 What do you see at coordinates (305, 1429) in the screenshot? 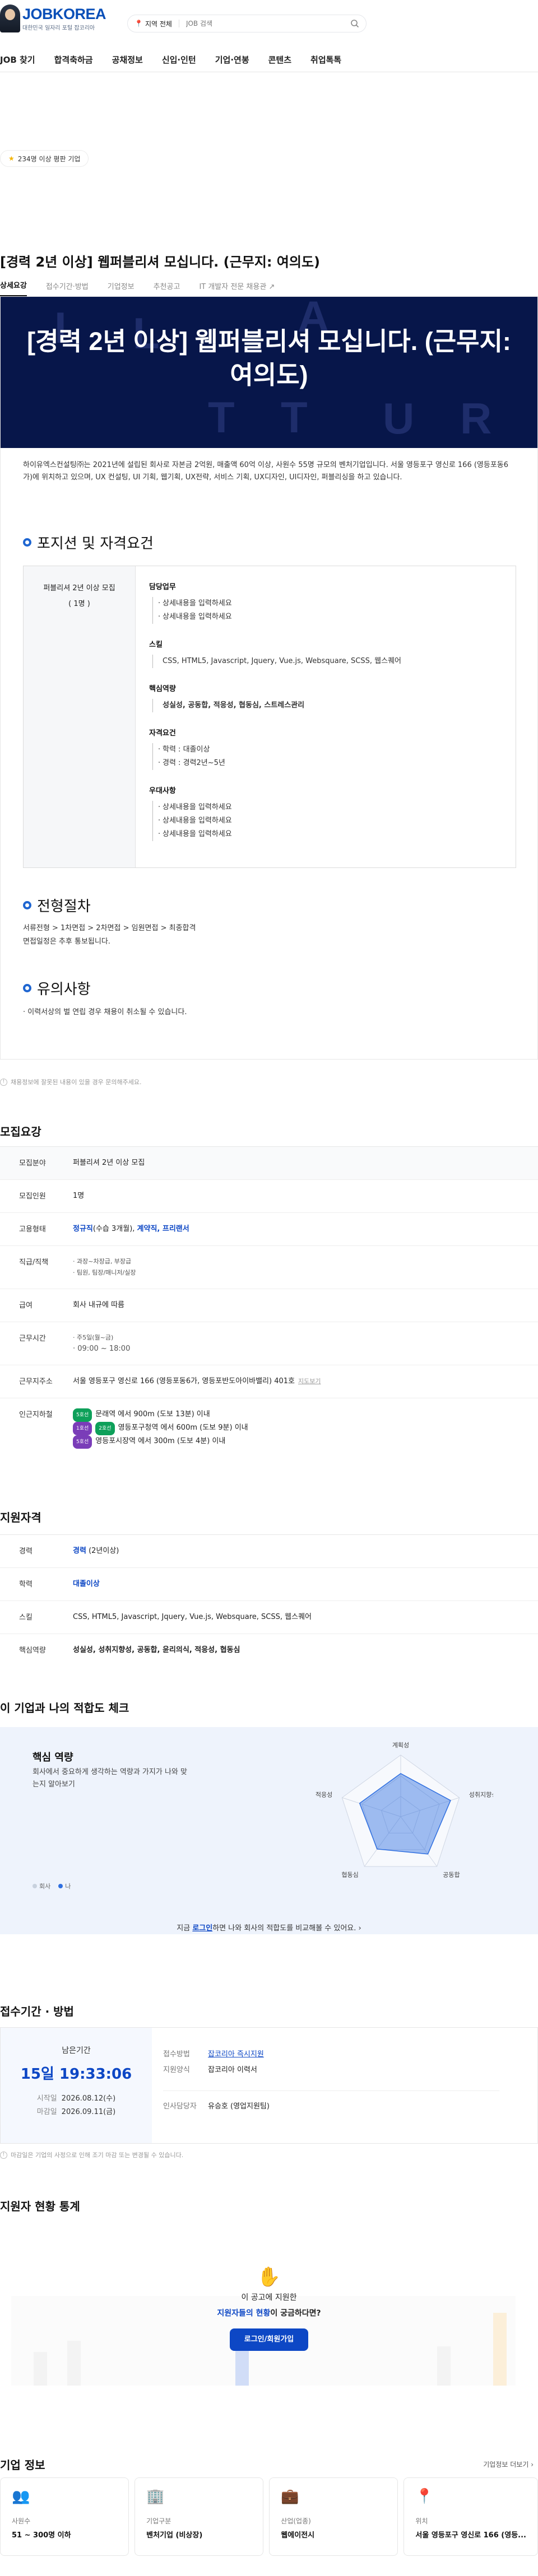
I see `subway-item: 1호선 2호선 영등포구청역 에서 600m (도보 9분) 이내` at bounding box center [305, 1429].